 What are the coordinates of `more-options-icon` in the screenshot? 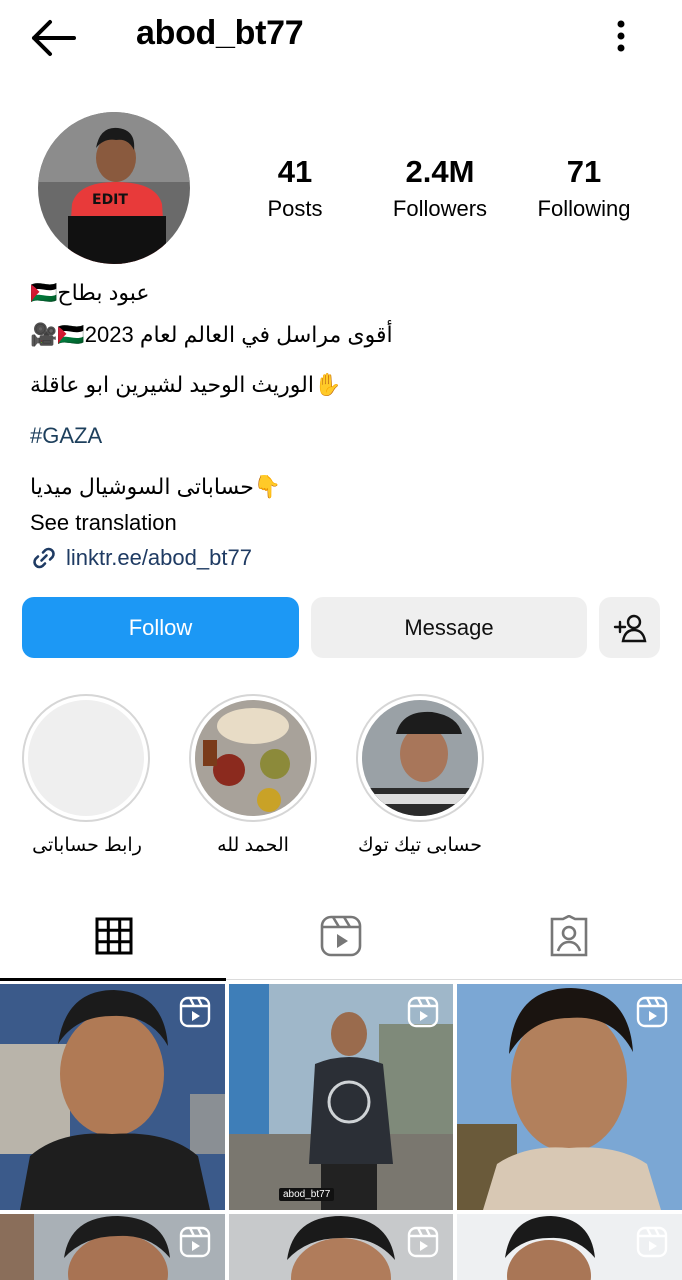 It's located at (621, 38).